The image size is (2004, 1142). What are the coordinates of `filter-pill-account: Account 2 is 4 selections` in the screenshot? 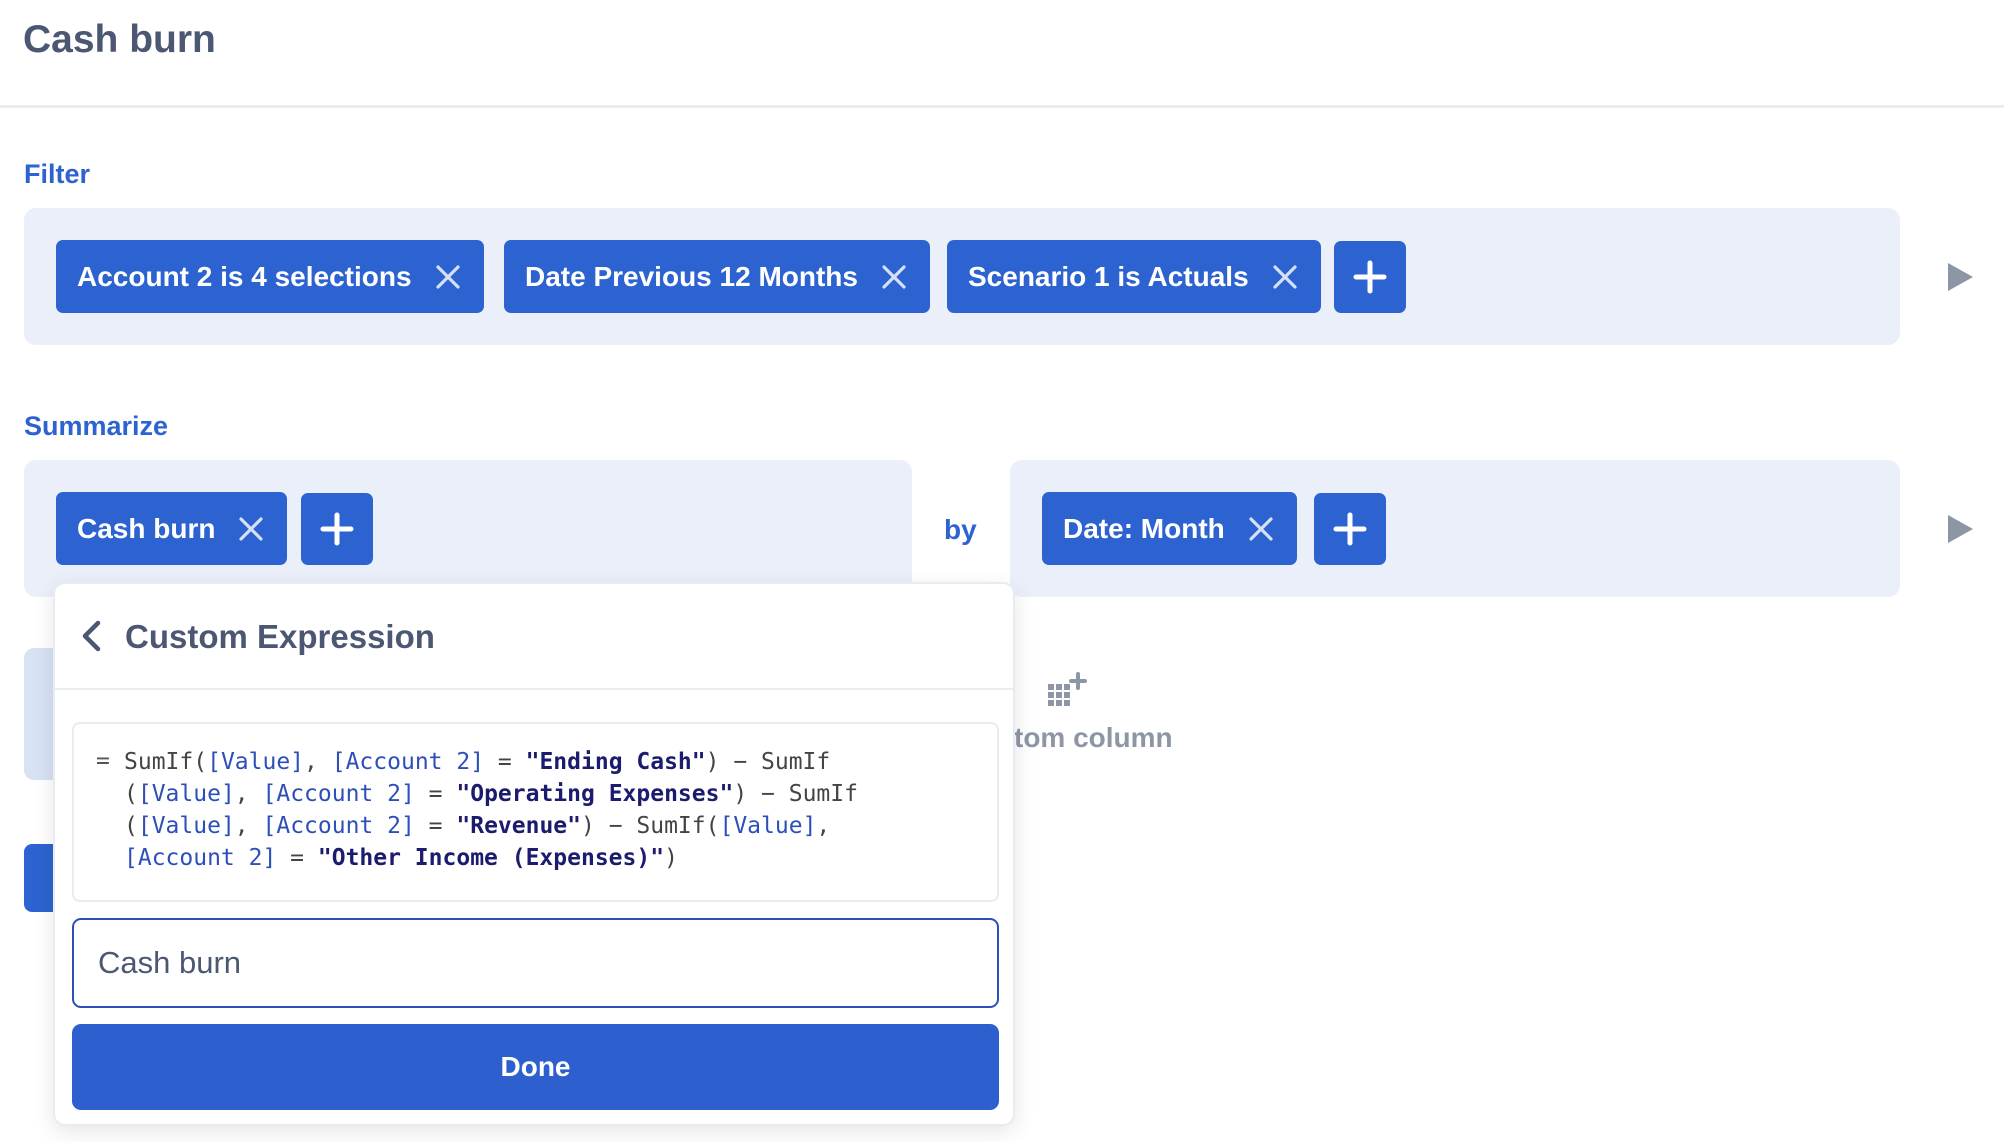 It's located at (270, 276).